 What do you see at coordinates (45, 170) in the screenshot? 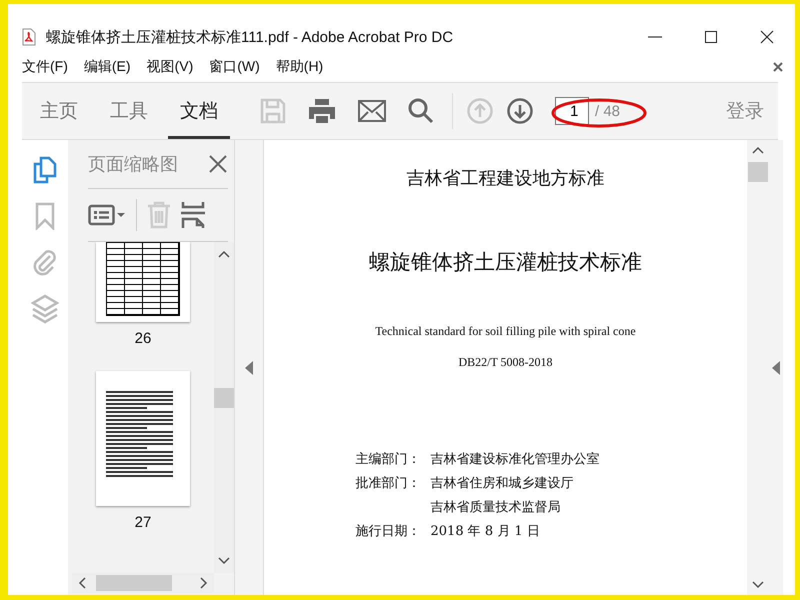
I see `pages-icon` at bounding box center [45, 170].